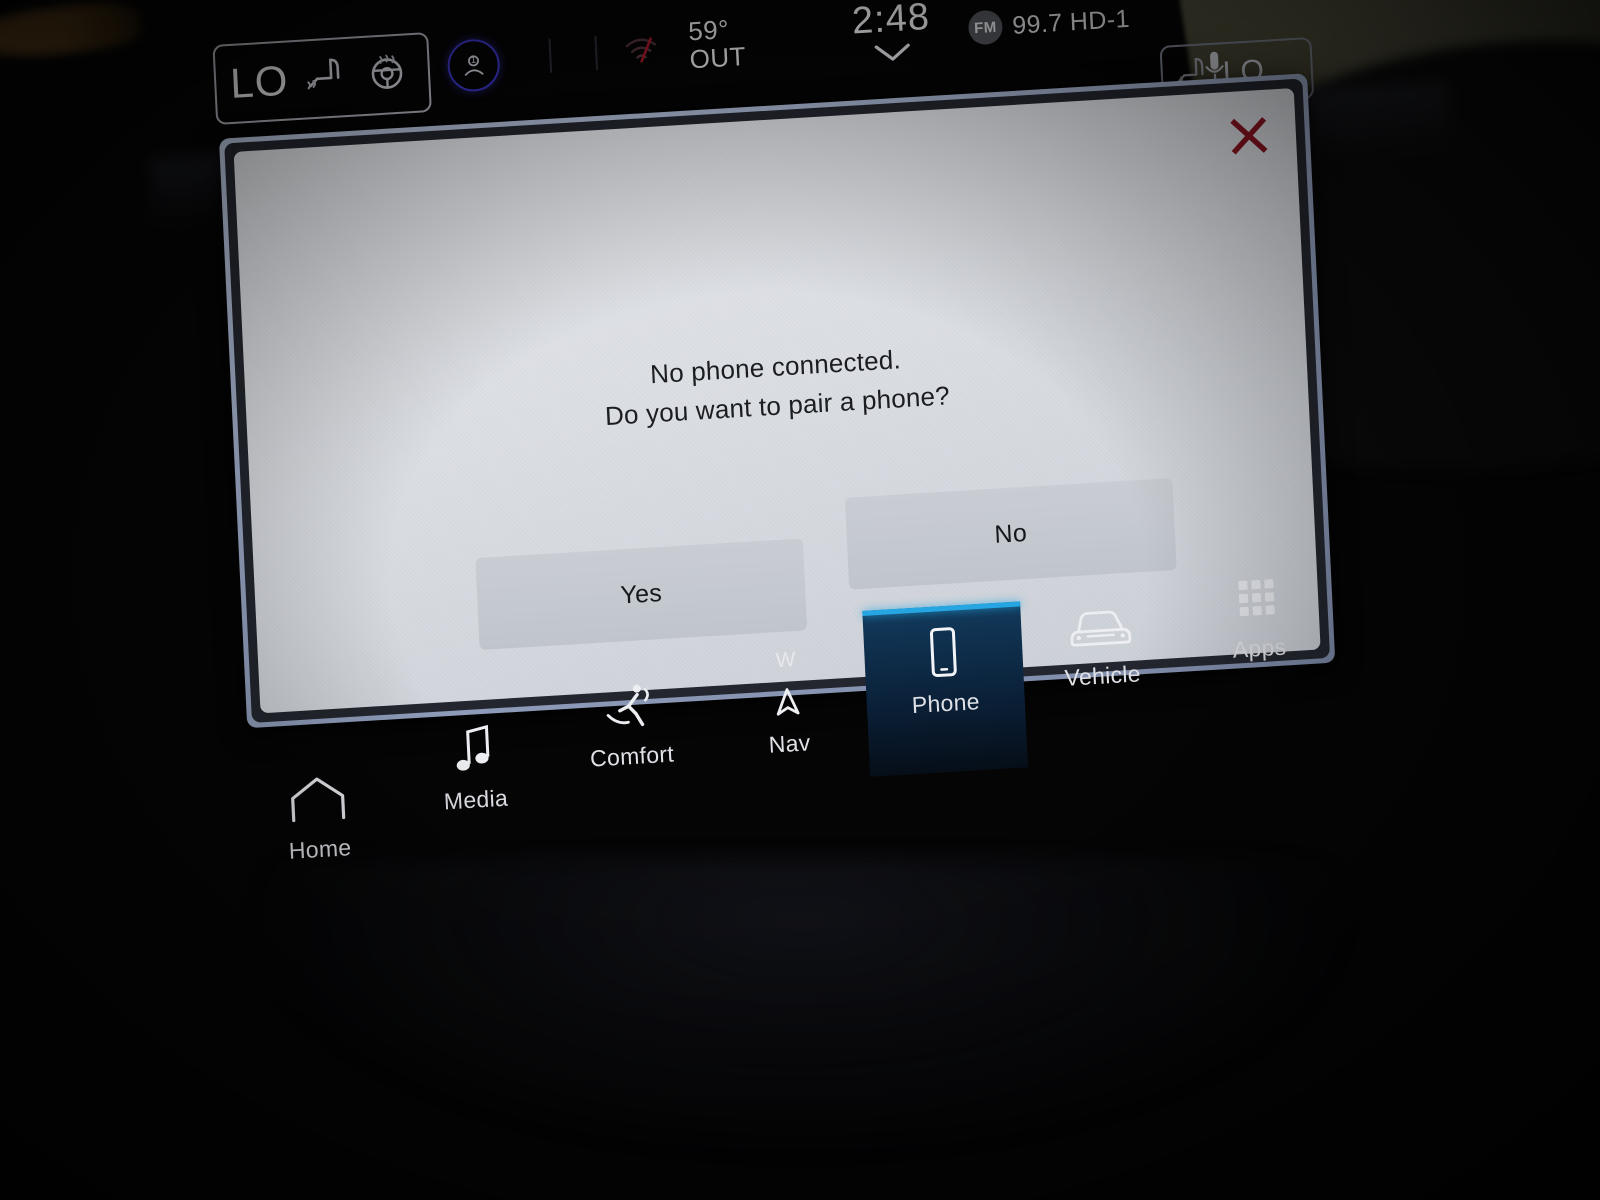  What do you see at coordinates (473, 749) in the screenshot?
I see `music-note-icon` at bounding box center [473, 749].